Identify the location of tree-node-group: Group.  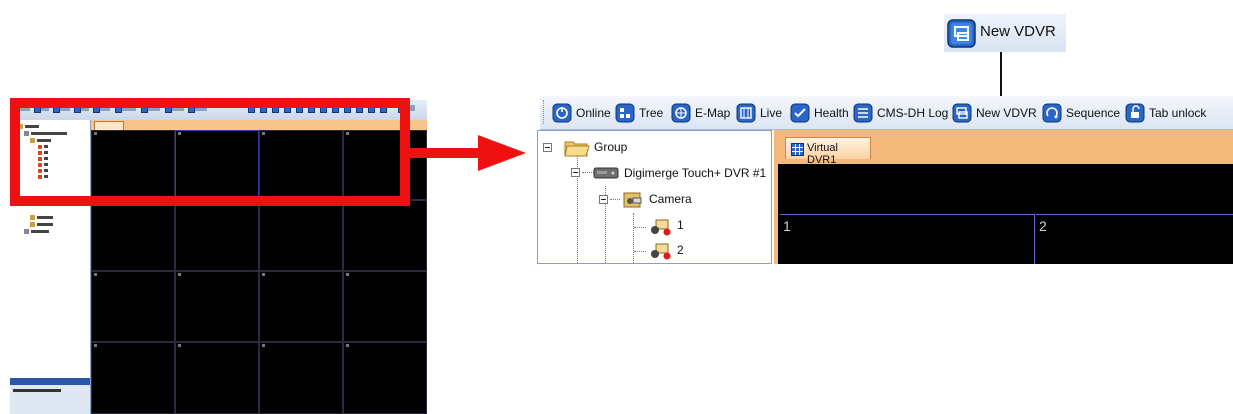
(610, 147).